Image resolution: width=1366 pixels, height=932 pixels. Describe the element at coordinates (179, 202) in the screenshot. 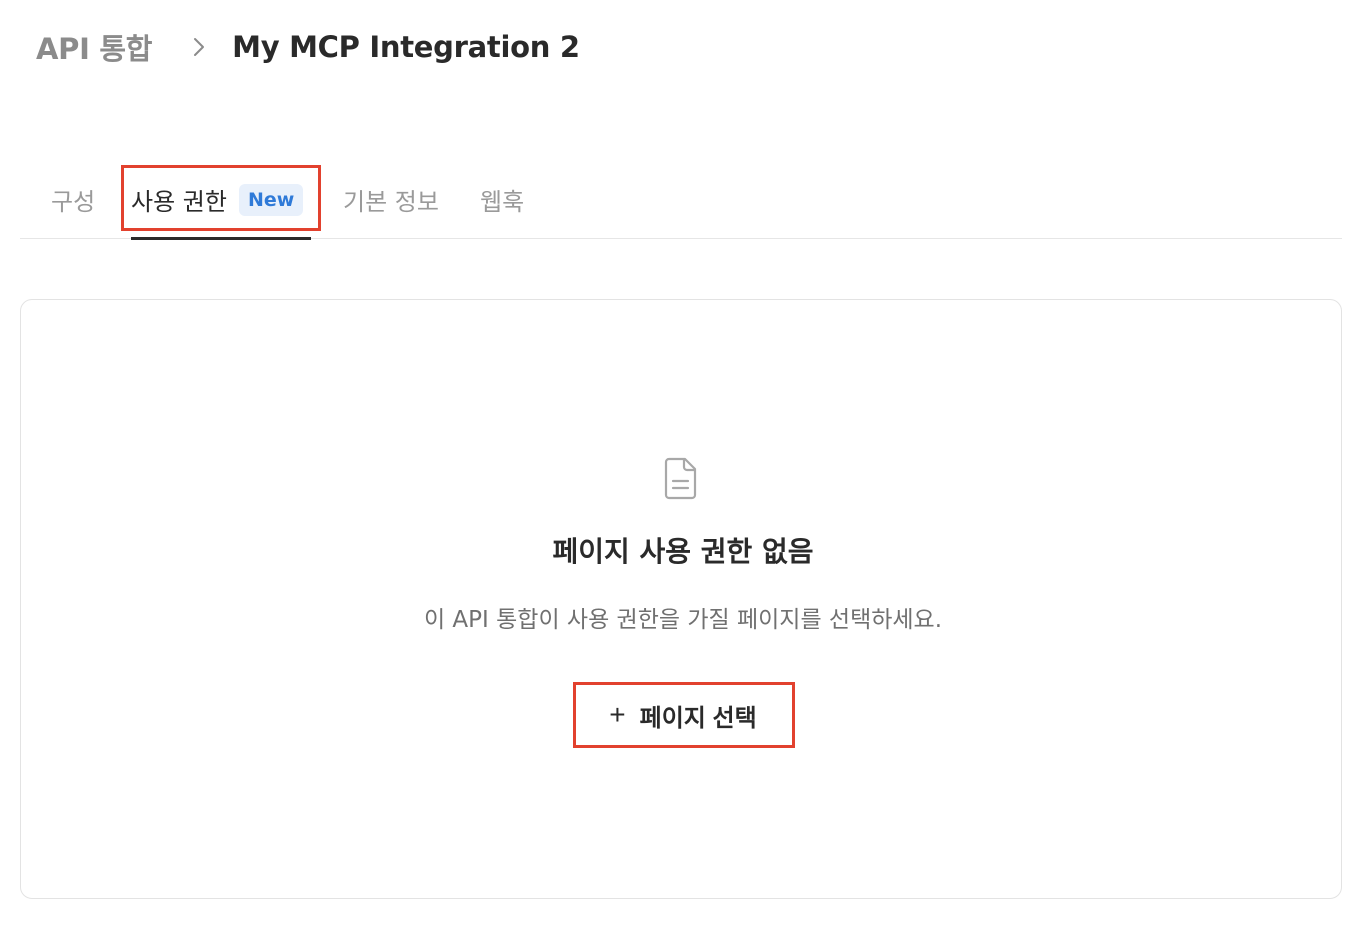

I see `tab-label: 사용 권한` at that location.